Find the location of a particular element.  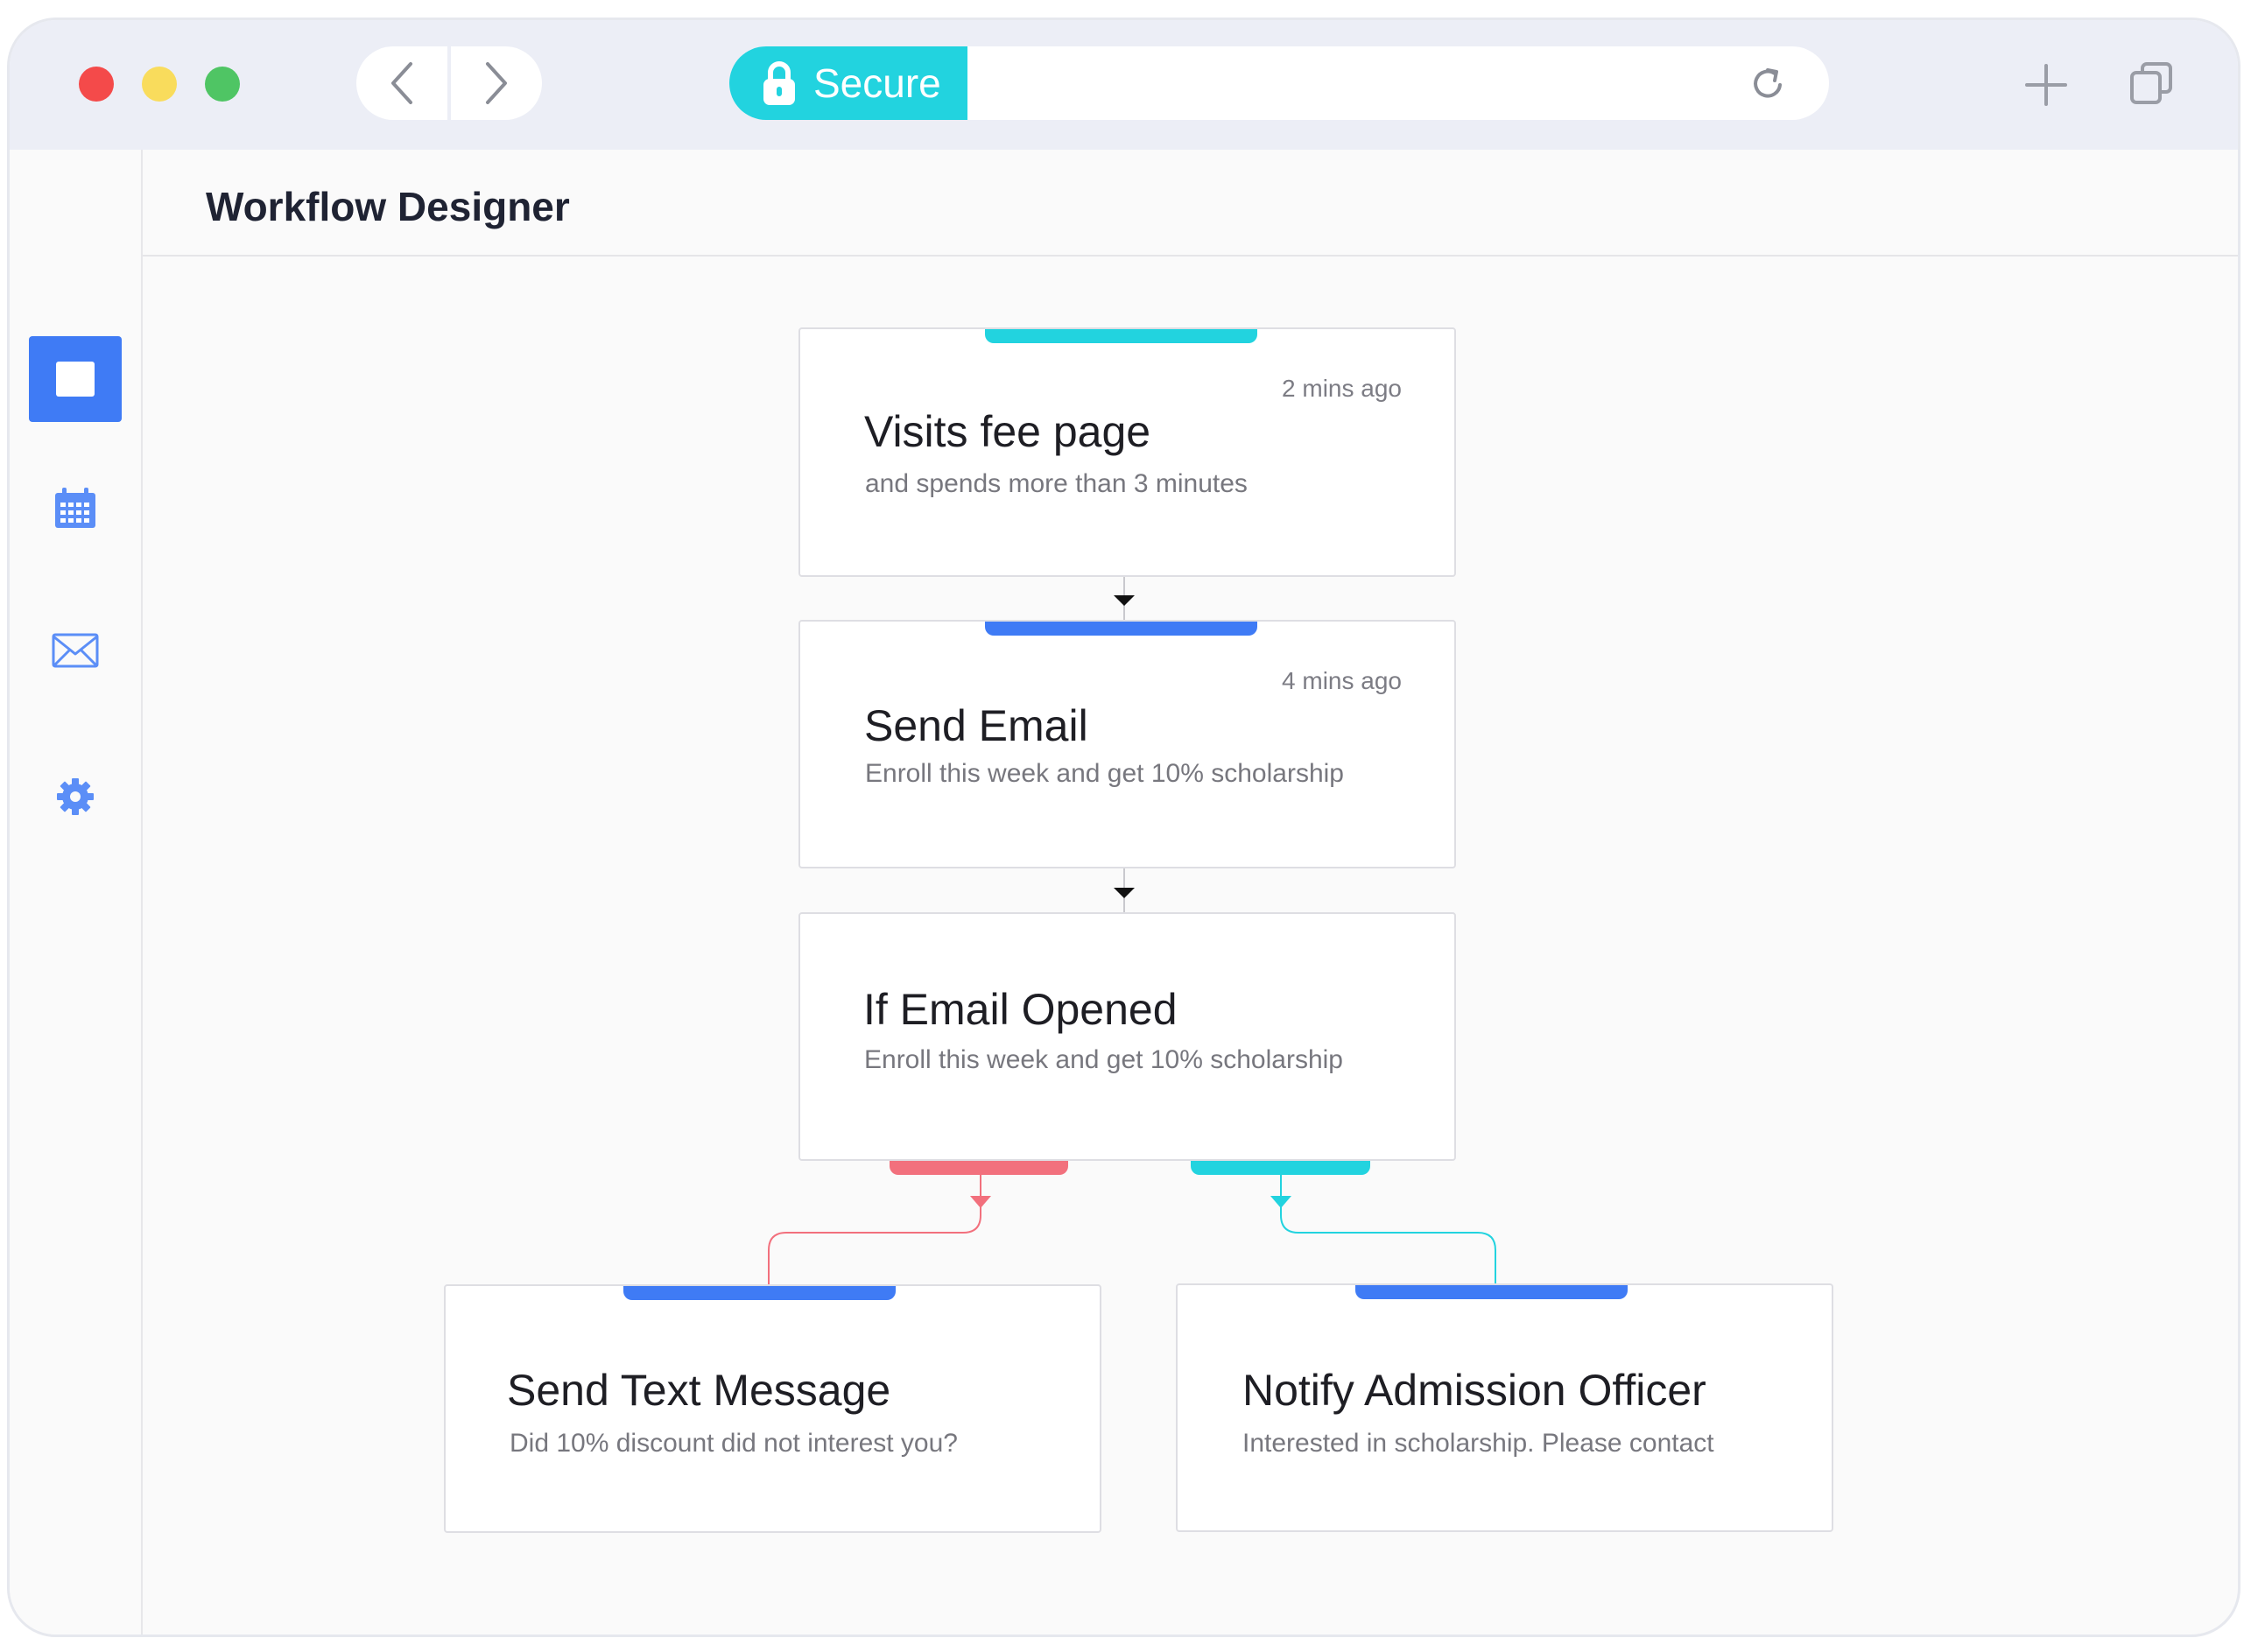

secure-label: Secure is located at coordinates (877, 83).